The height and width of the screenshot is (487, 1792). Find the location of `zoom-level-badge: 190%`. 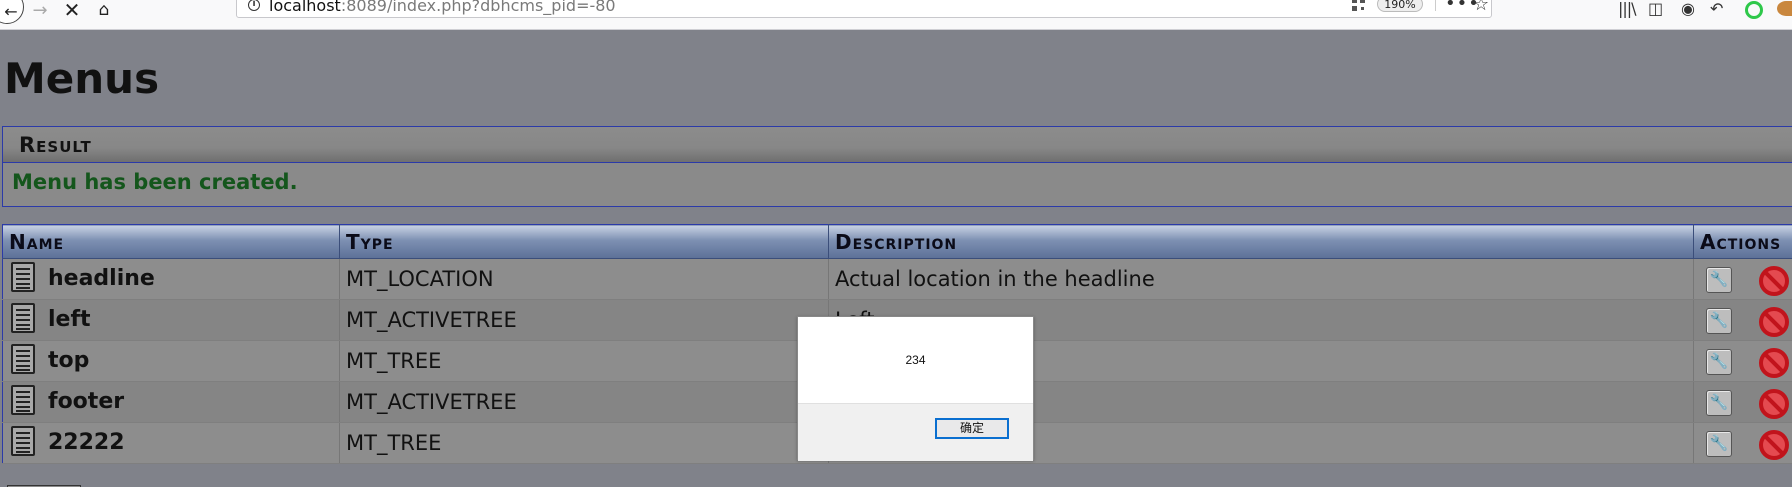

zoom-level-badge: 190% is located at coordinates (1400, 6).